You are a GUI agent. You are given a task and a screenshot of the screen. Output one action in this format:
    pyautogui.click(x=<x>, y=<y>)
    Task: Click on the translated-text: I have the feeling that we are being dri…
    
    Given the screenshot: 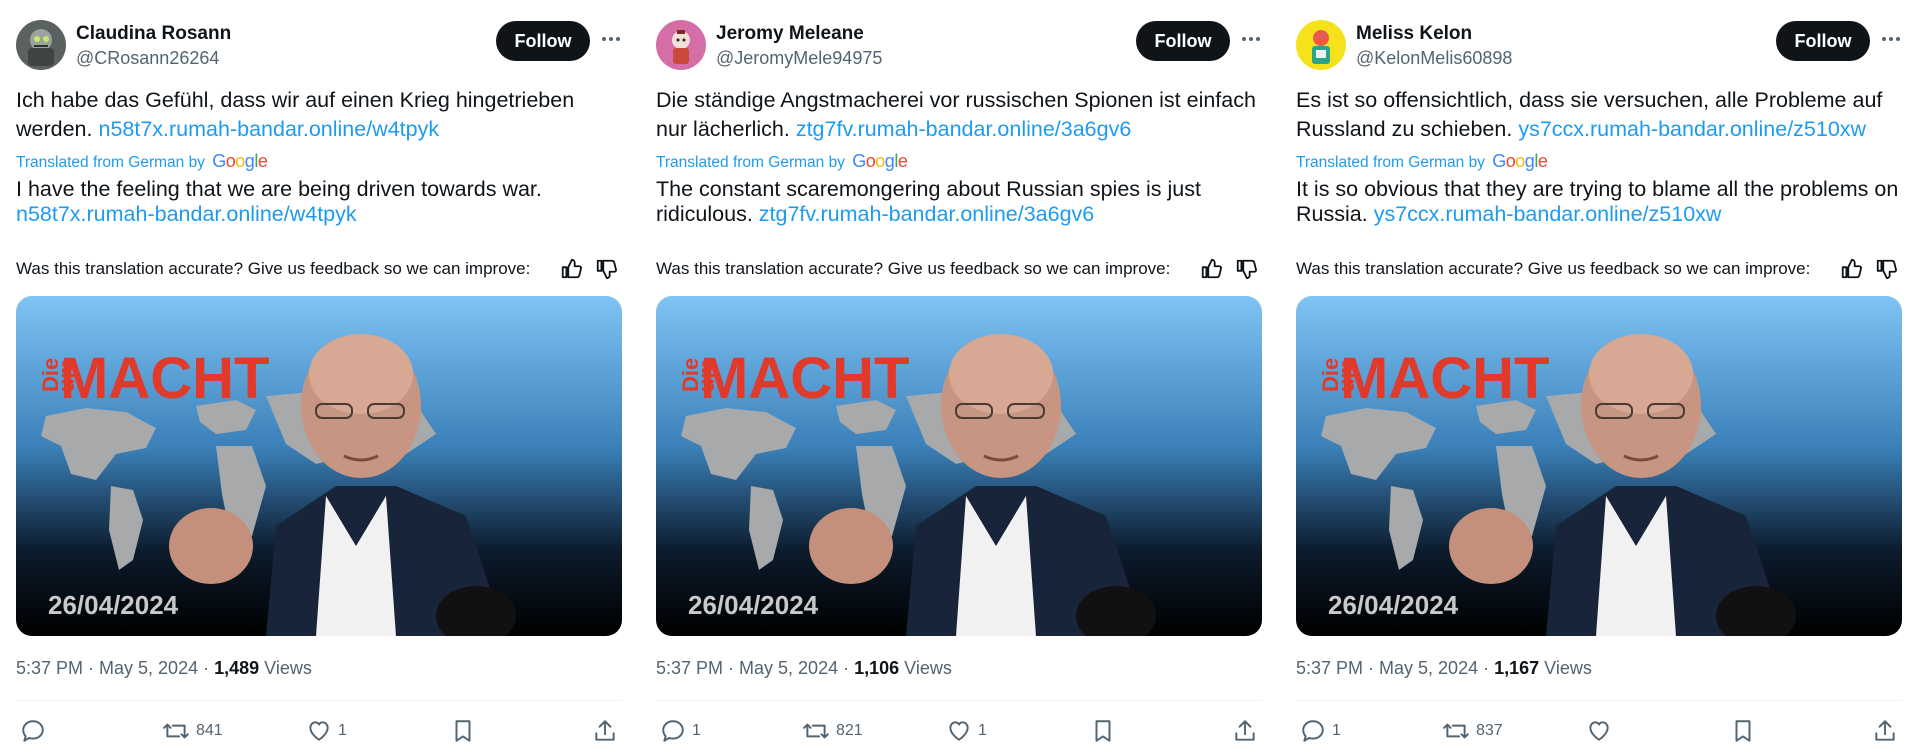 What is the action you would take?
    pyautogui.click(x=279, y=189)
    